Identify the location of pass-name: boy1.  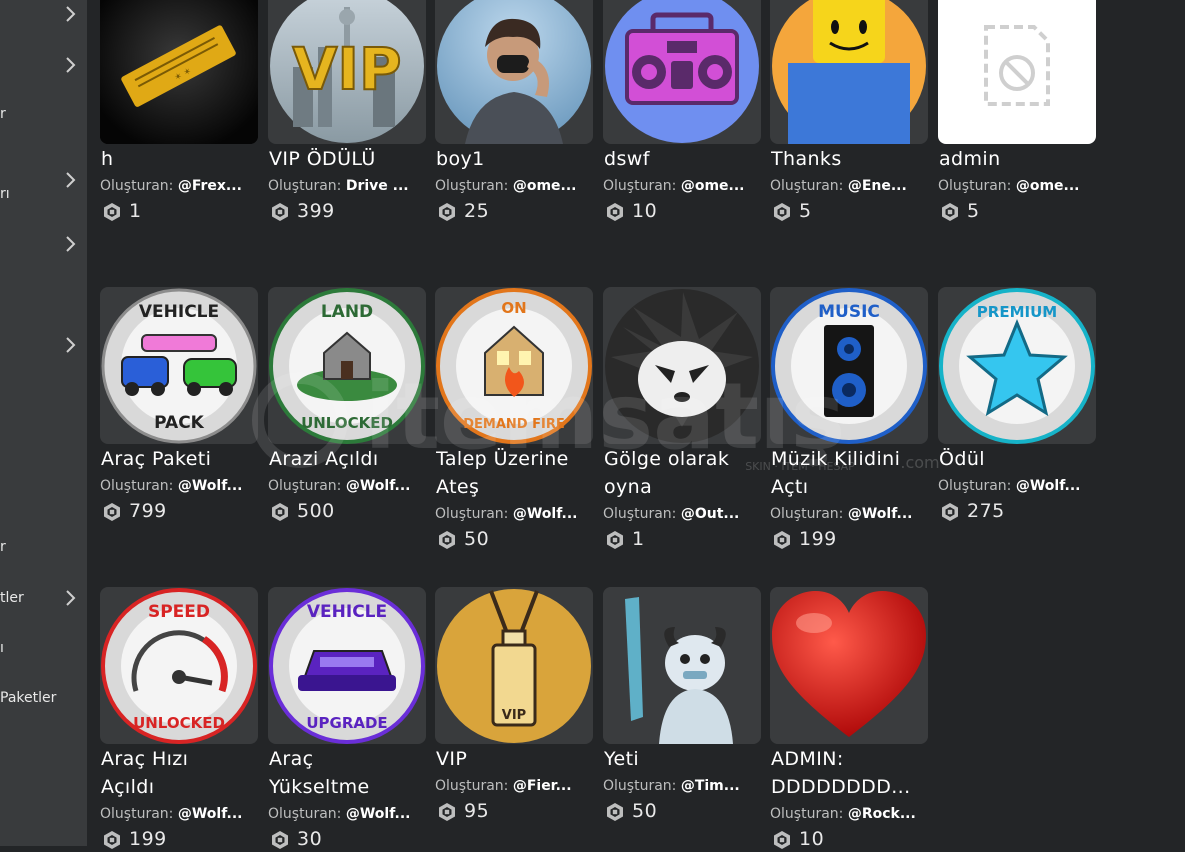
(514, 159).